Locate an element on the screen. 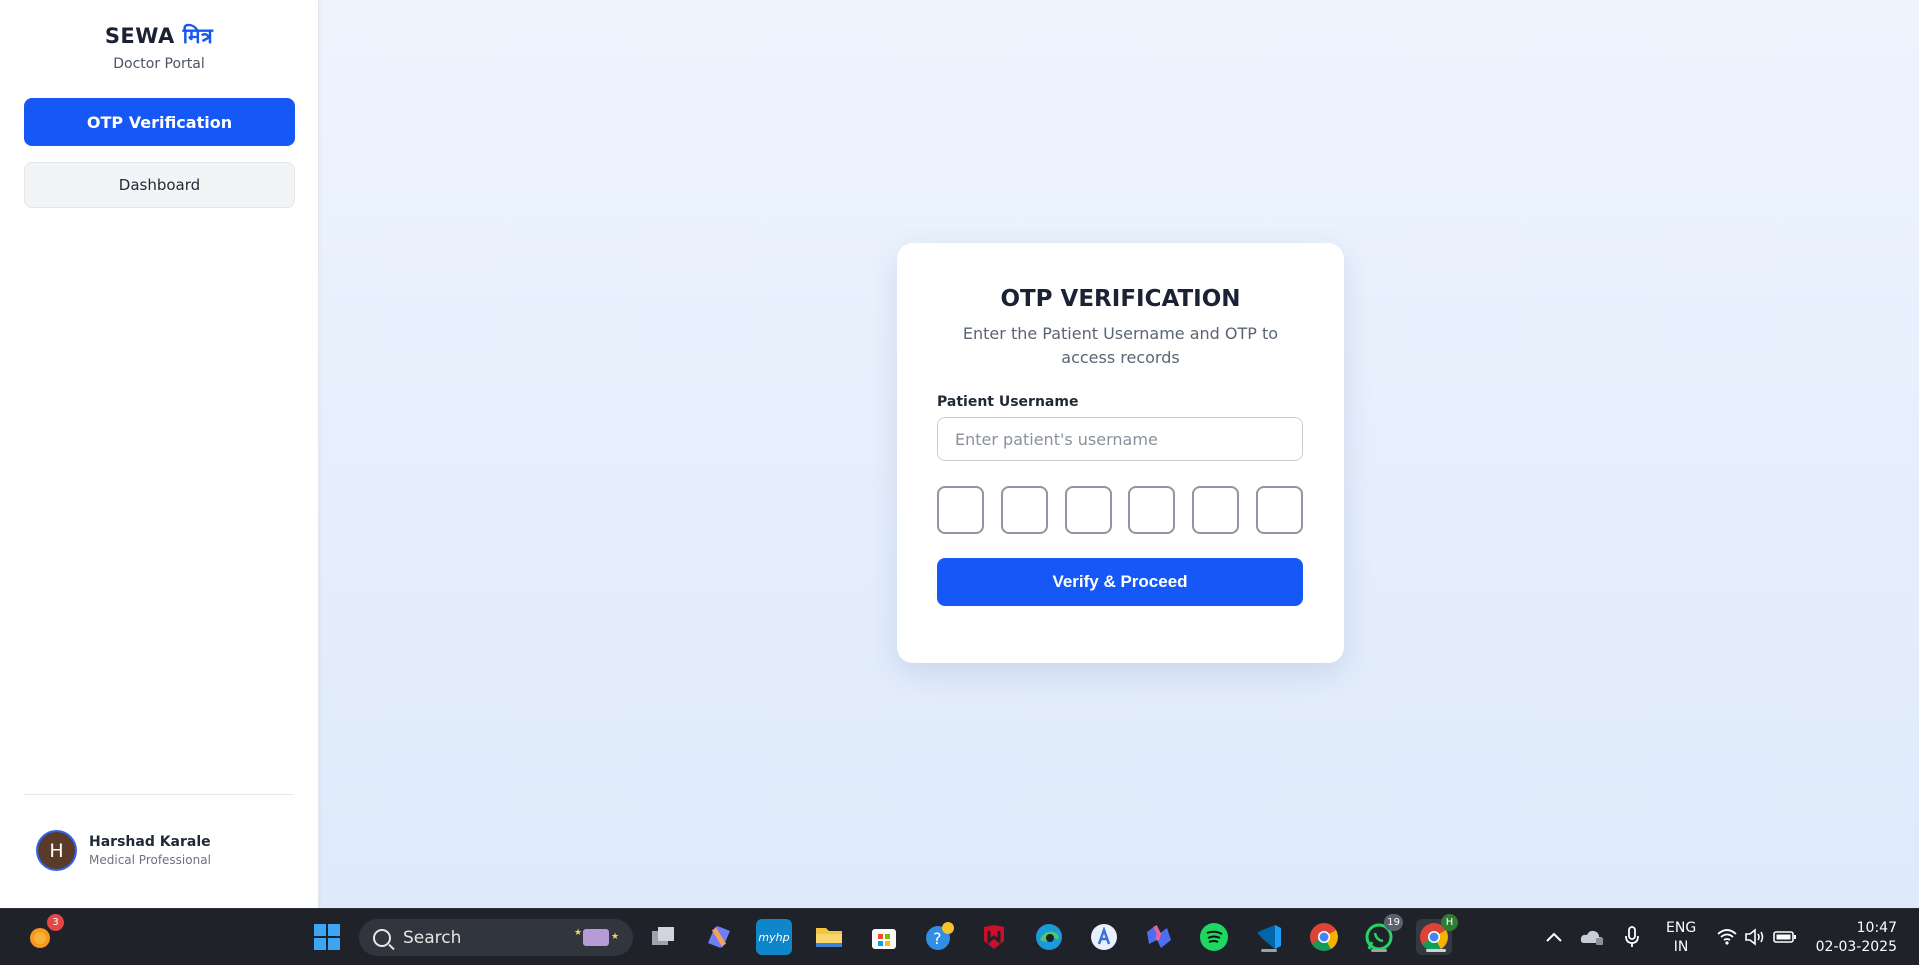 The image size is (1919, 965). user-name: Harshad Karale is located at coordinates (150, 842).